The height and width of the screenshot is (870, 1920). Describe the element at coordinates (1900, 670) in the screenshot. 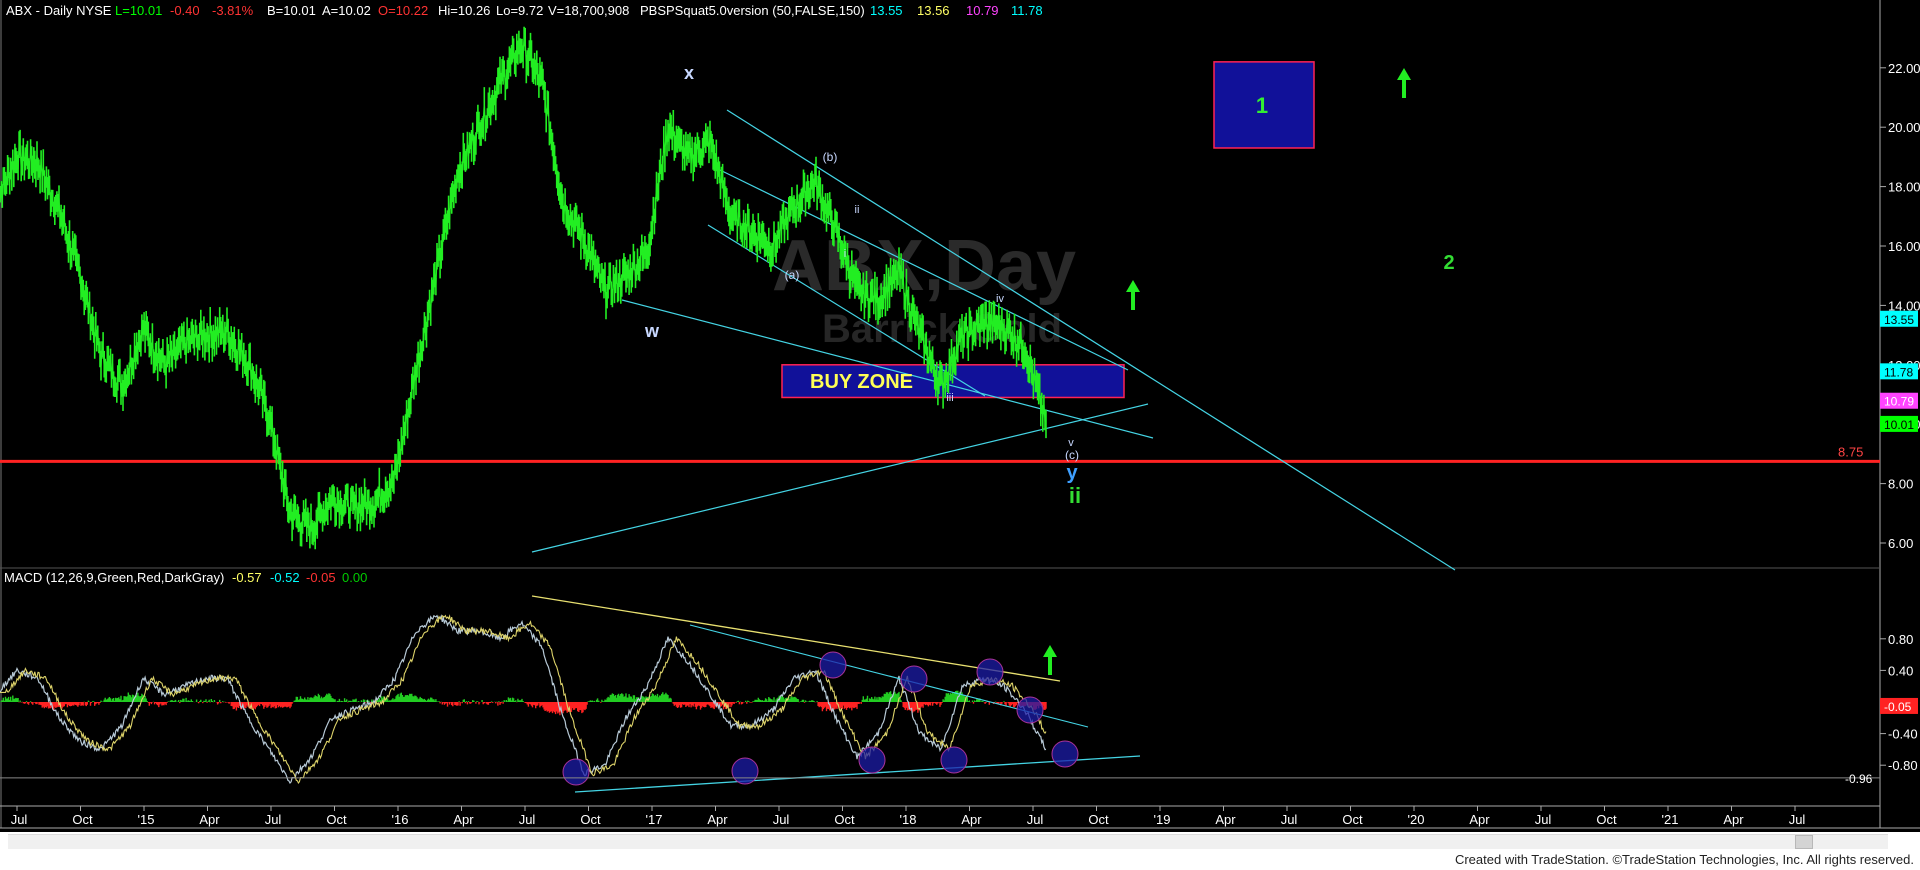

I see `macd-axis-label: 0.40` at that location.